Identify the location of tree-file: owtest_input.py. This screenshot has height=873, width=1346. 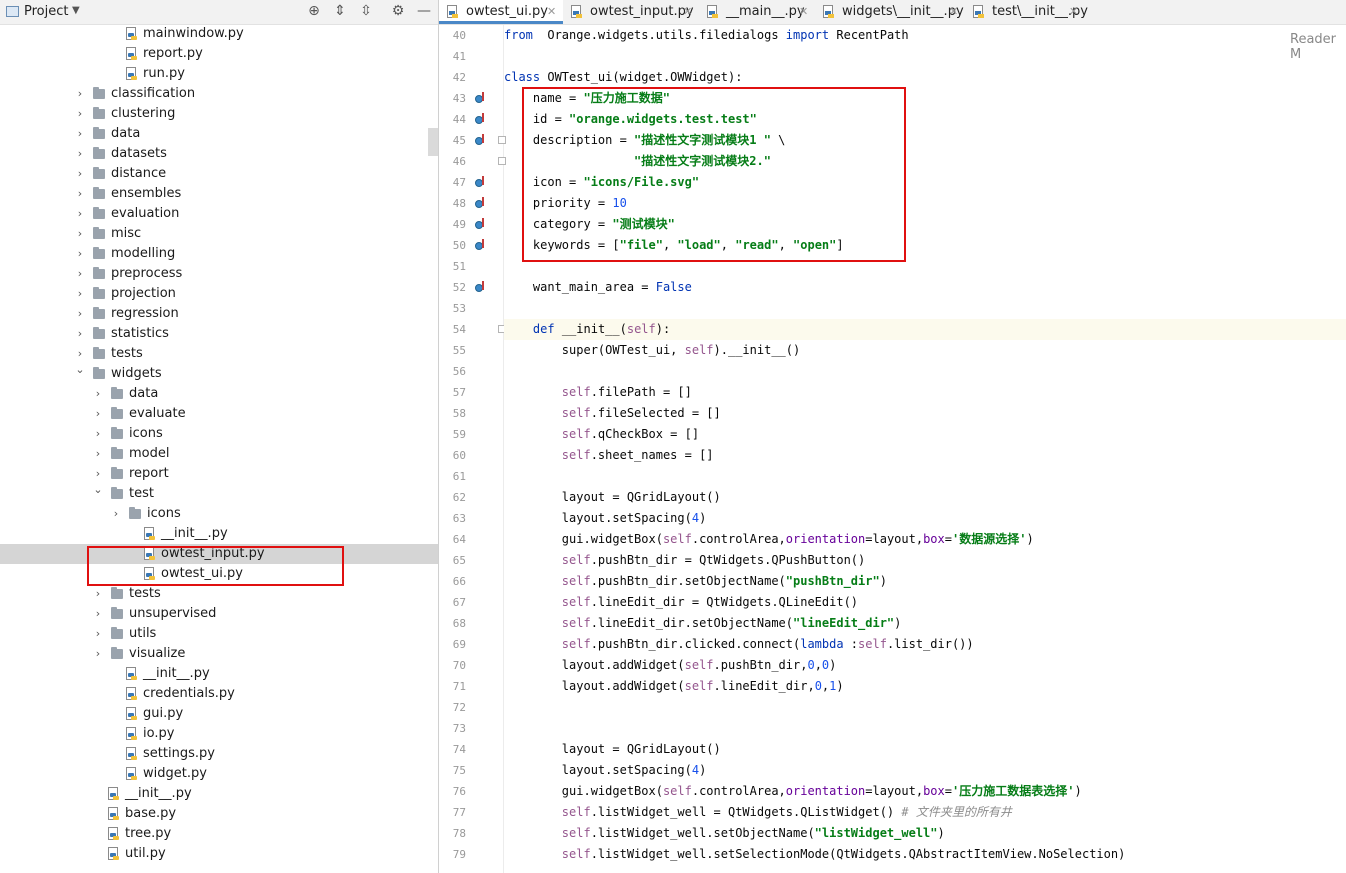
(219, 554).